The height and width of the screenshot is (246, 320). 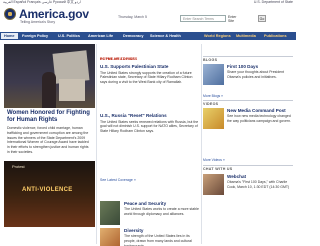 I want to click on more-videos-link: More Videos », so click(x=214, y=160).